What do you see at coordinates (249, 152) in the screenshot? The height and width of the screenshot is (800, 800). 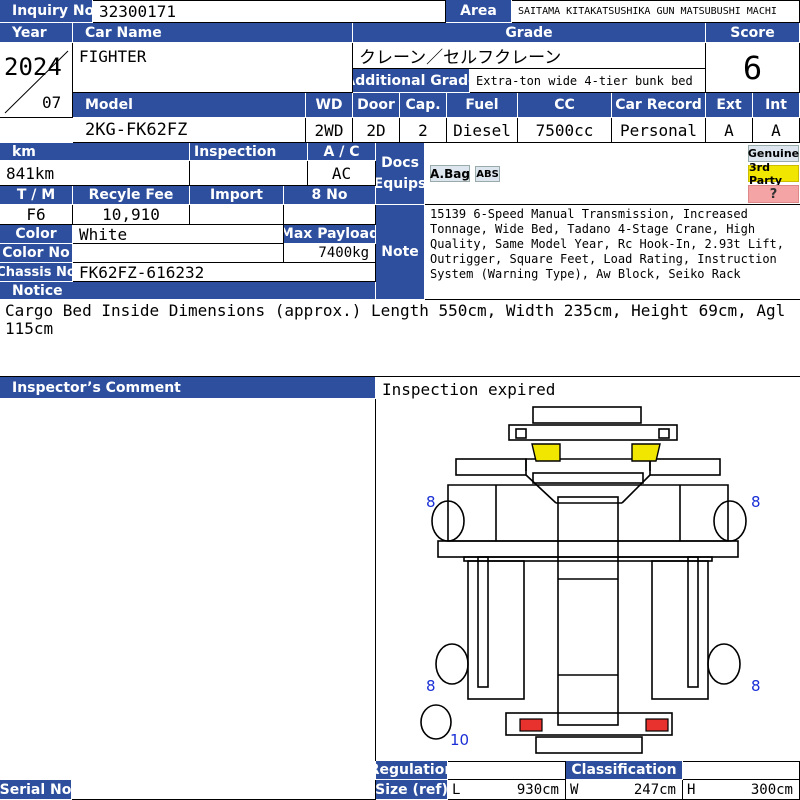 I see `inspection-header: Inspection` at bounding box center [249, 152].